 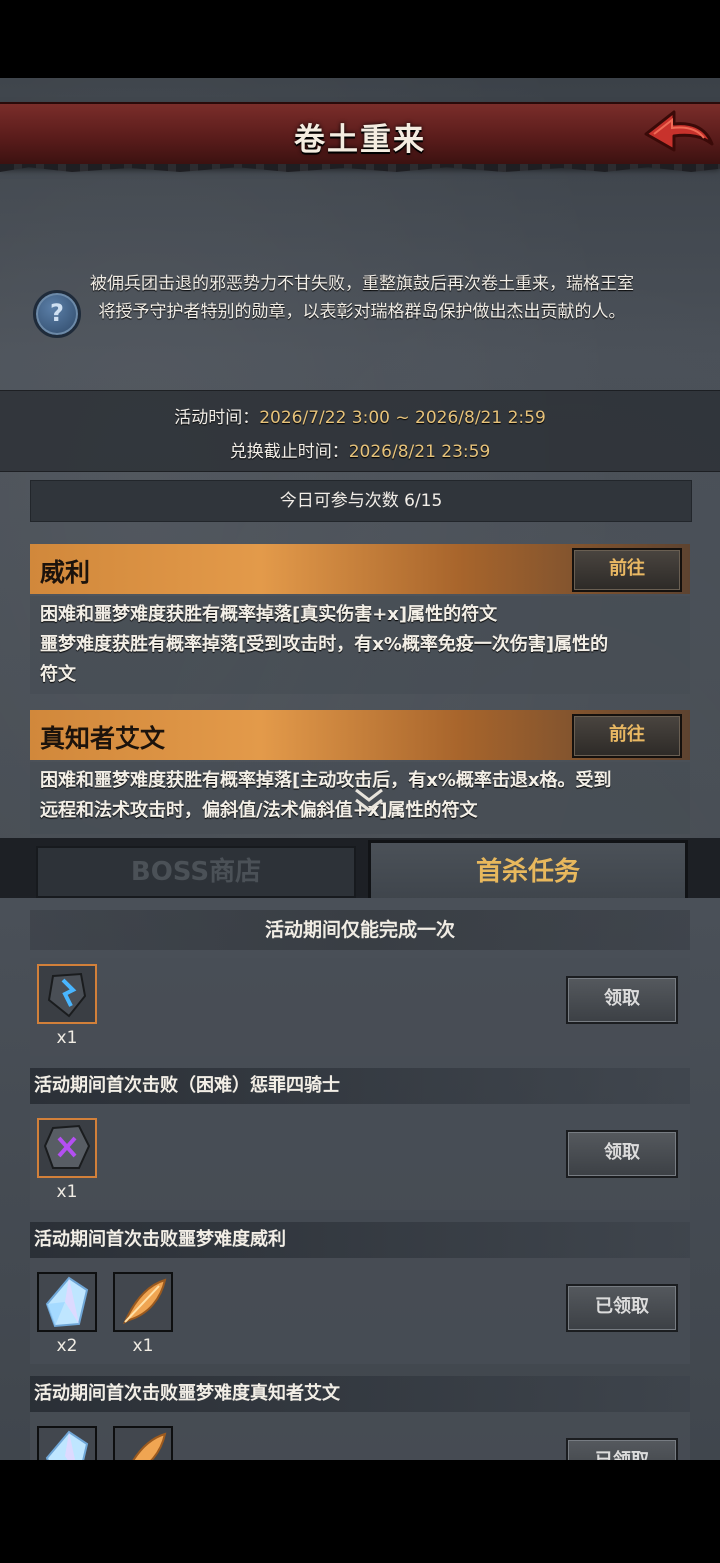 What do you see at coordinates (419, 452) in the screenshot?
I see `exchange-deadline-value: 2026/8/21 23:59` at bounding box center [419, 452].